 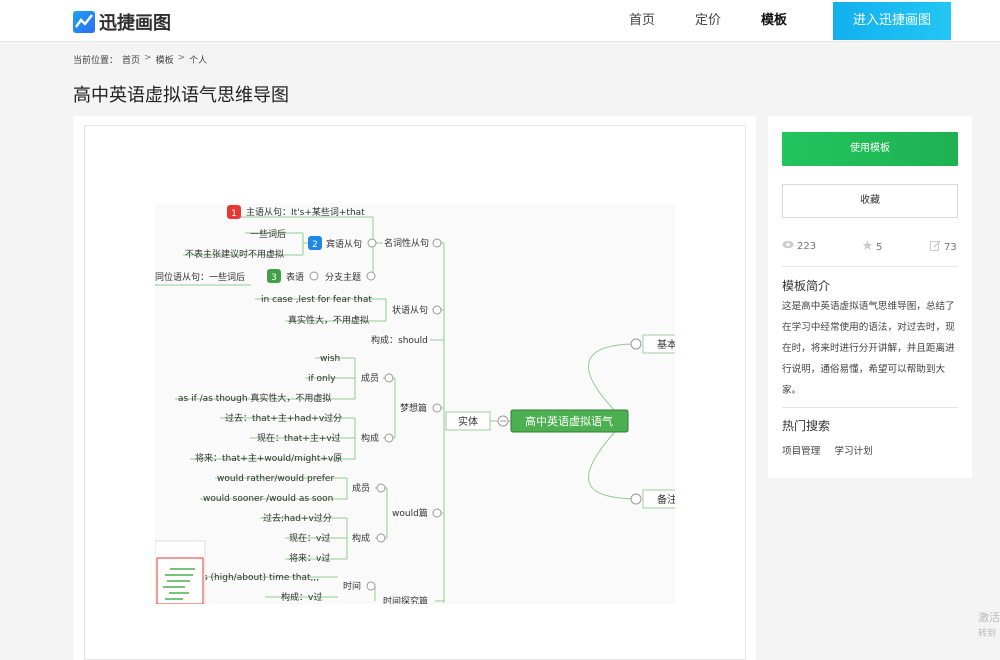 What do you see at coordinates (315, 245) in the screenshot?
I see `mindmap-number-badge: 2` at bounding box center [315, 245].